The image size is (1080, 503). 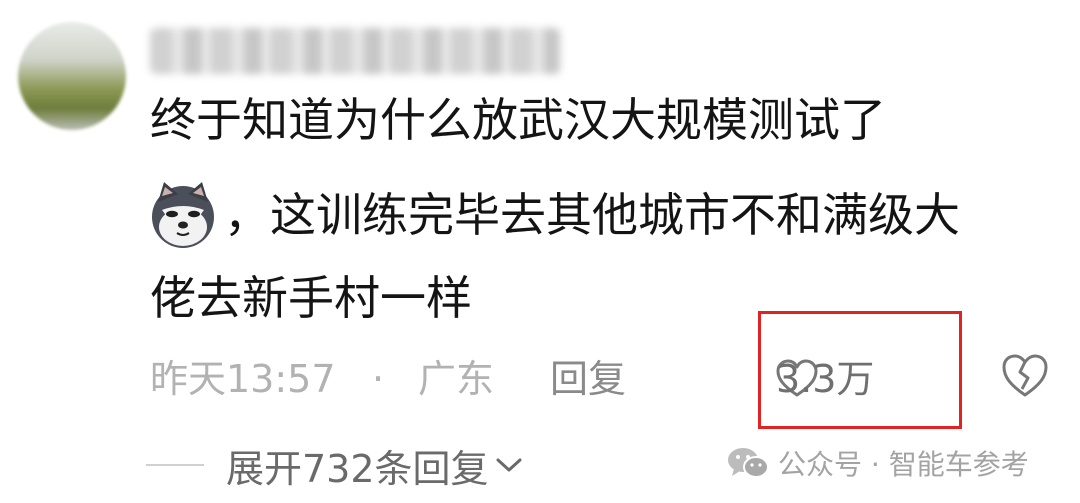 I want to click on watermark-text: 公众号 · 智能车参考, so click(x=903, y=464).